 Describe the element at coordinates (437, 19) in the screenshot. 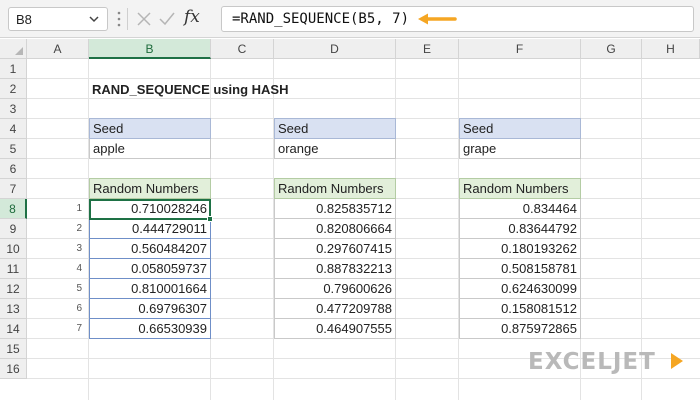

I see `arrow-left-icon` at that location.